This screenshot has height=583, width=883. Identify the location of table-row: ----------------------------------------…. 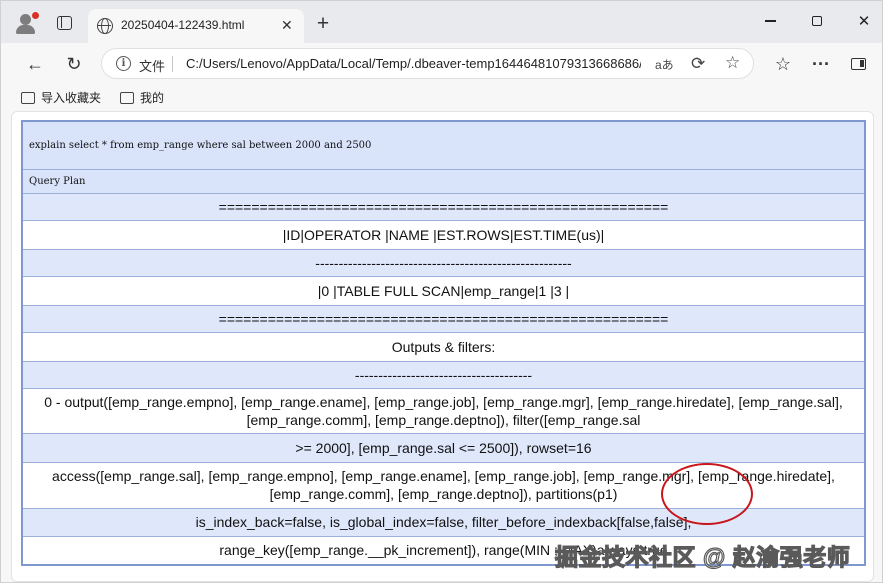
(443, 262).